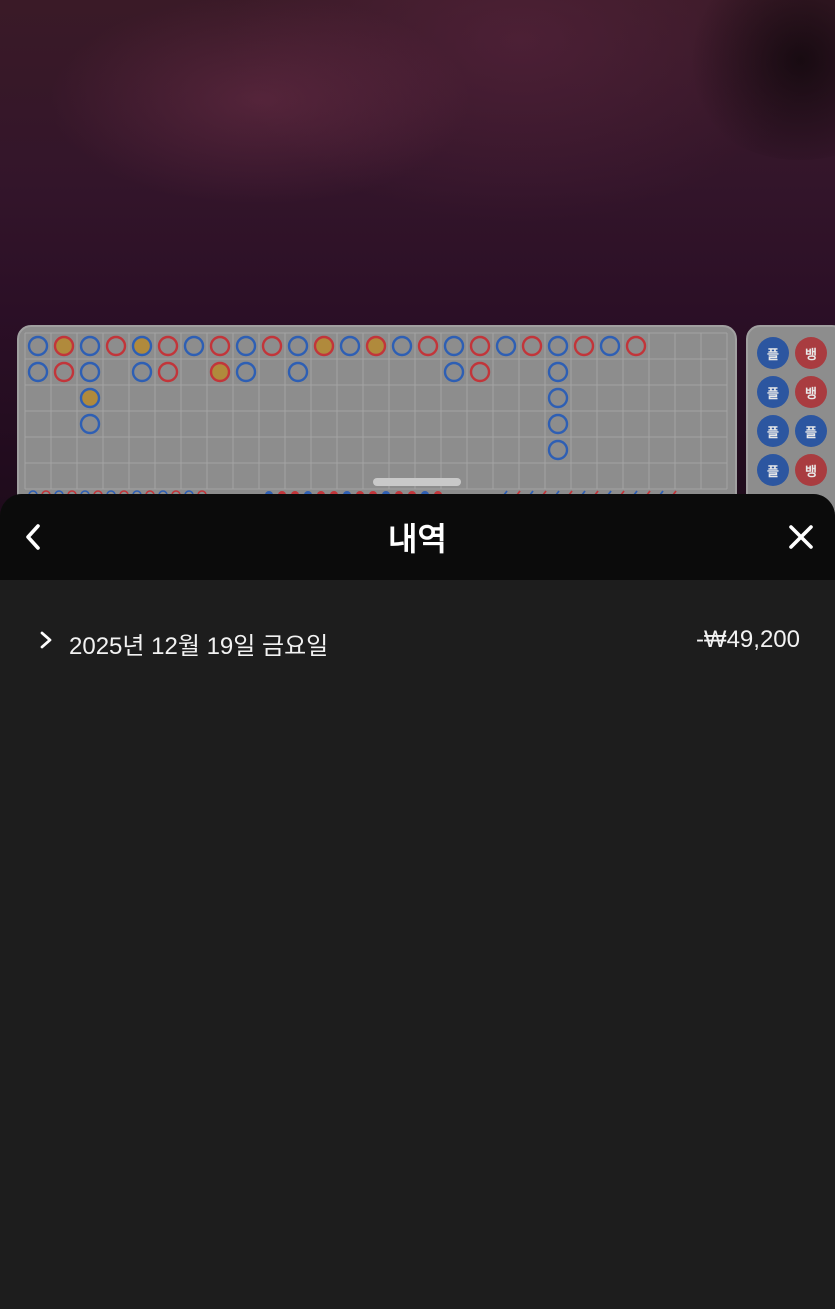 The height and width of the screenshot is (1309, 835). I want to click on history-date-row: 2025년 12월 19일 금요일 -₩49,200, so click(417, 640).